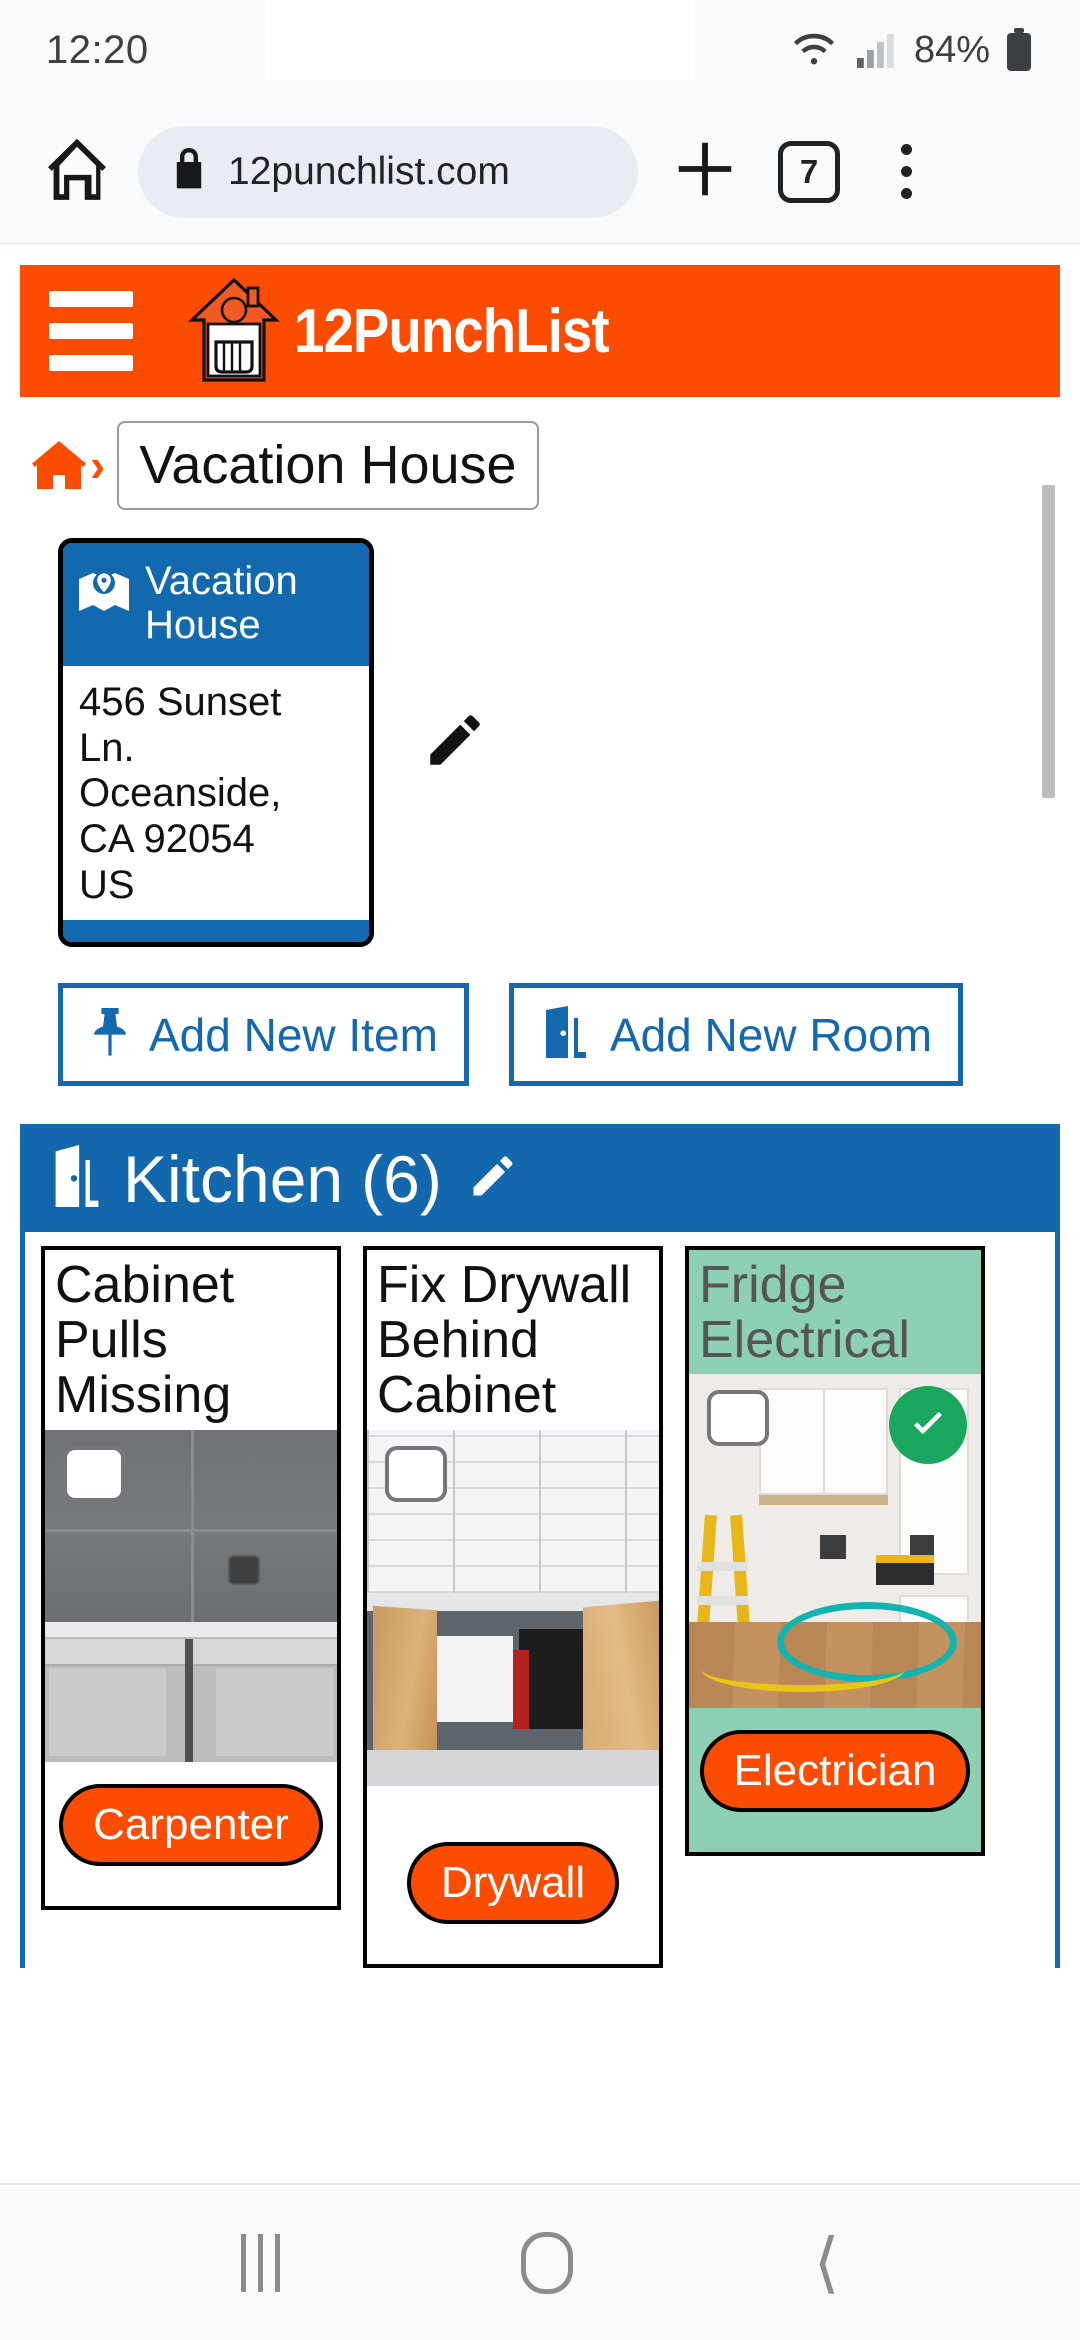 This screenshot has width=1080, height=2340. Describe the element at coordinates (107, 884) in the screenshot. I see `address-line: US` at that location.